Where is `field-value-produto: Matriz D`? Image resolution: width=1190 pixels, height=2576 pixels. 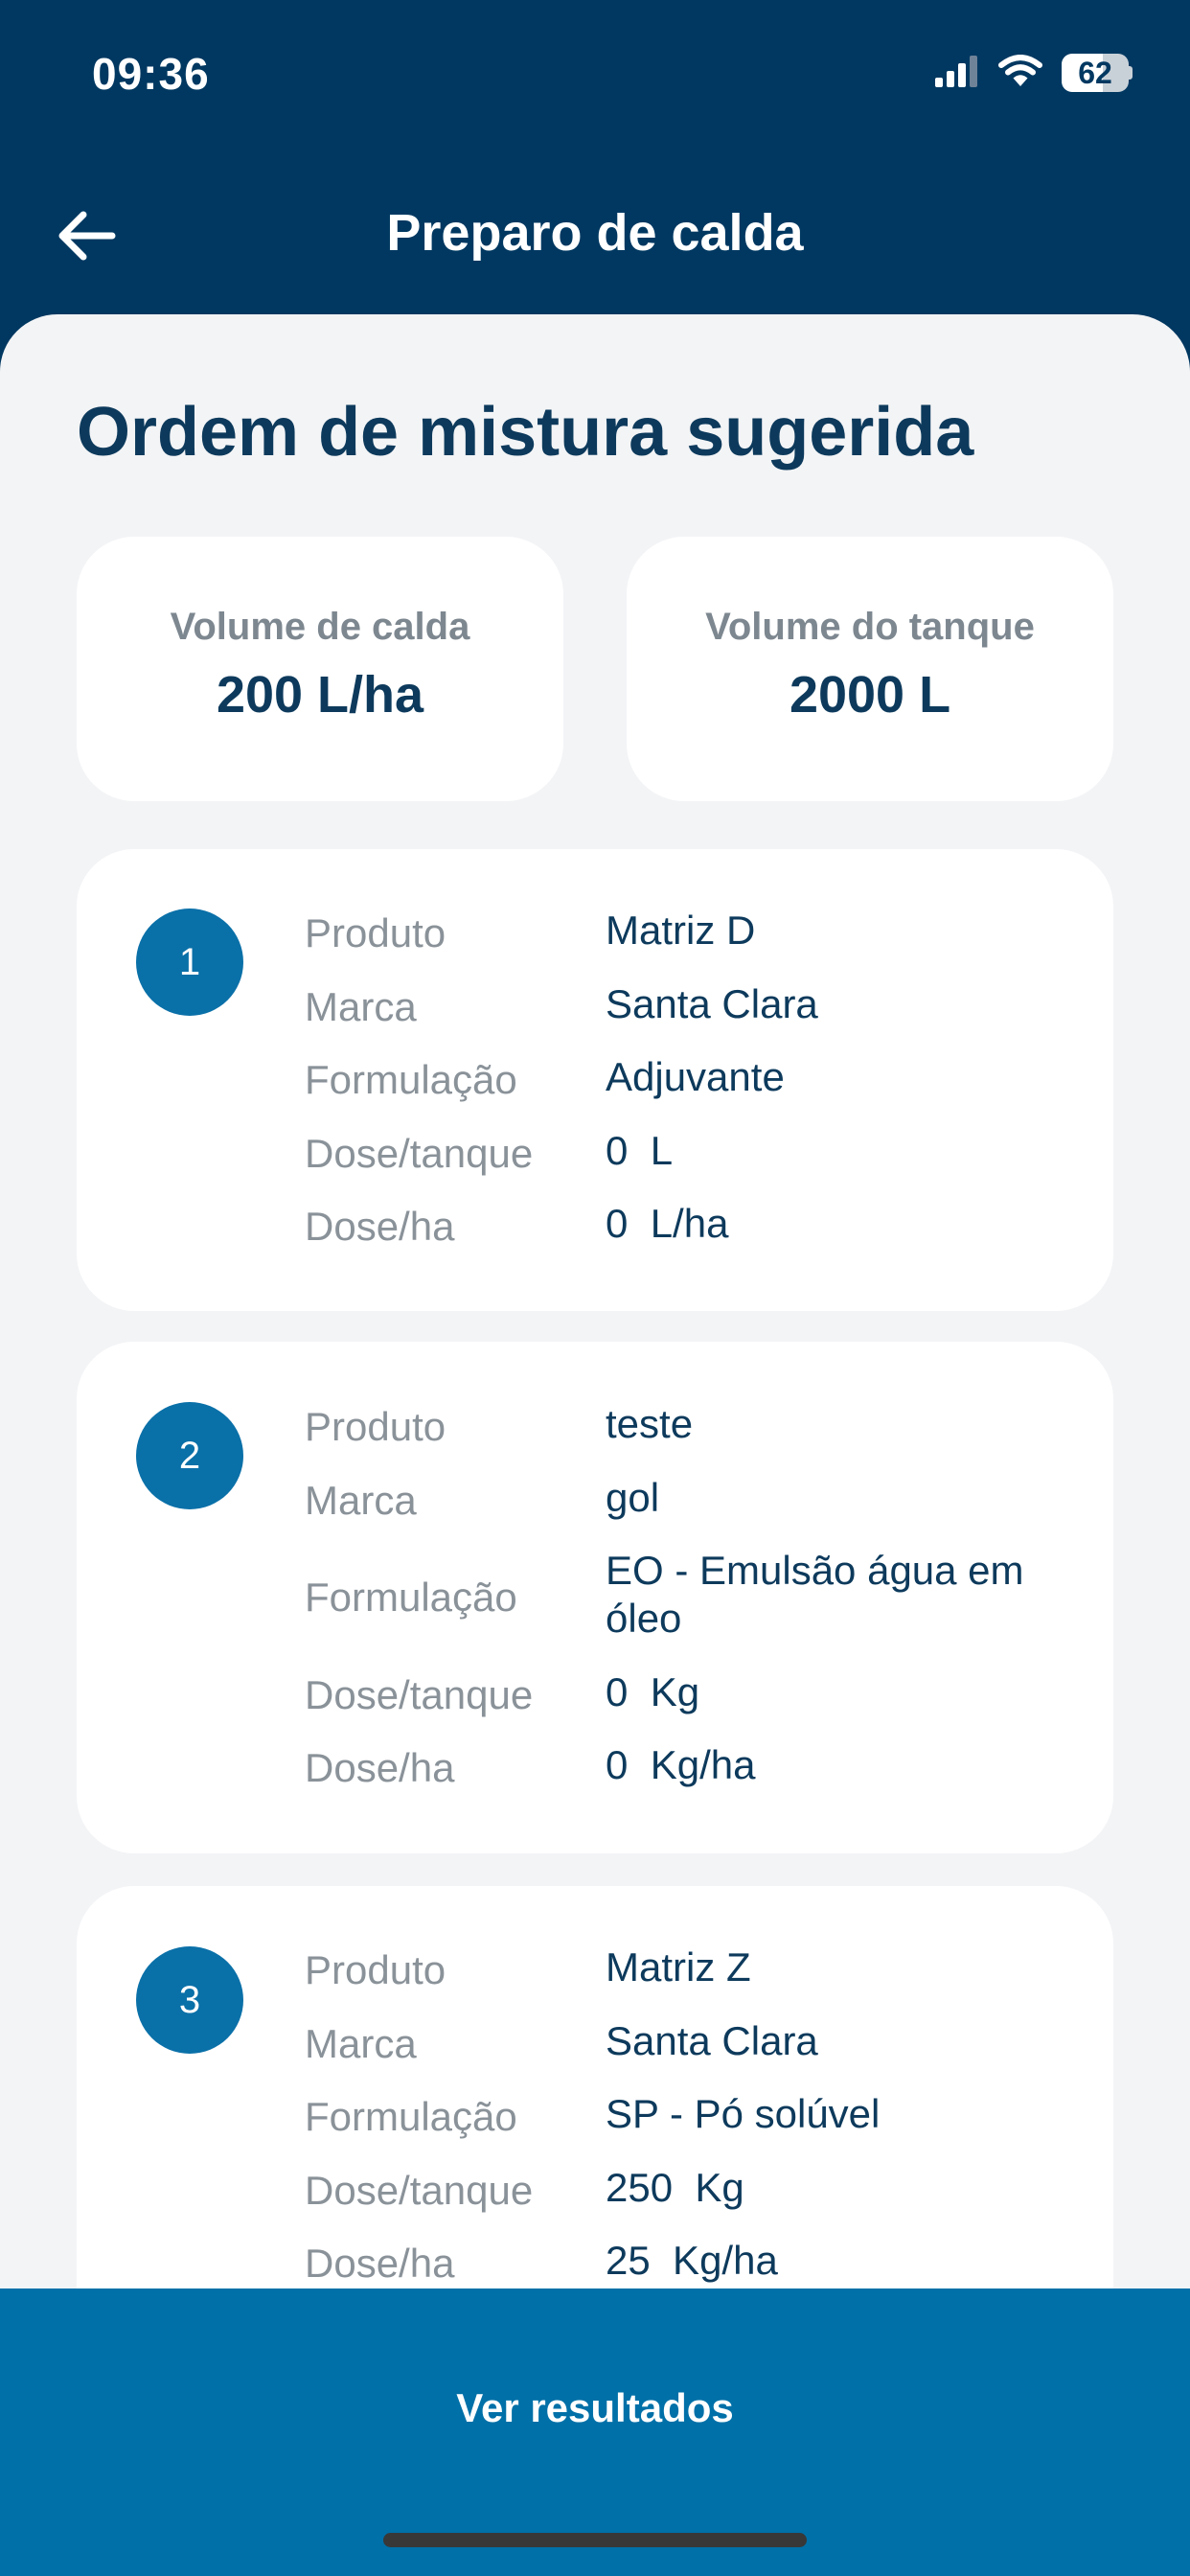 field-value-produto: Matriz D is located at coordinates (681, 930).